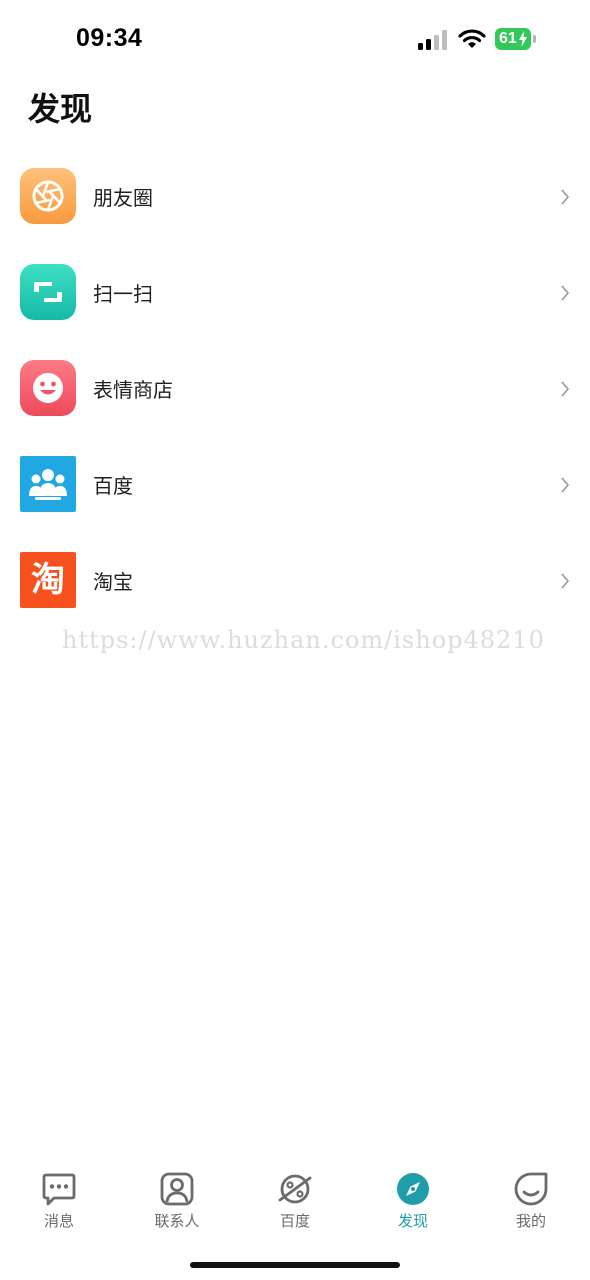 This screenshot has width=590, height=1280. Describe the element at coordinates (413, 1189) in the screenshot. I see `compass-icon` at that location.